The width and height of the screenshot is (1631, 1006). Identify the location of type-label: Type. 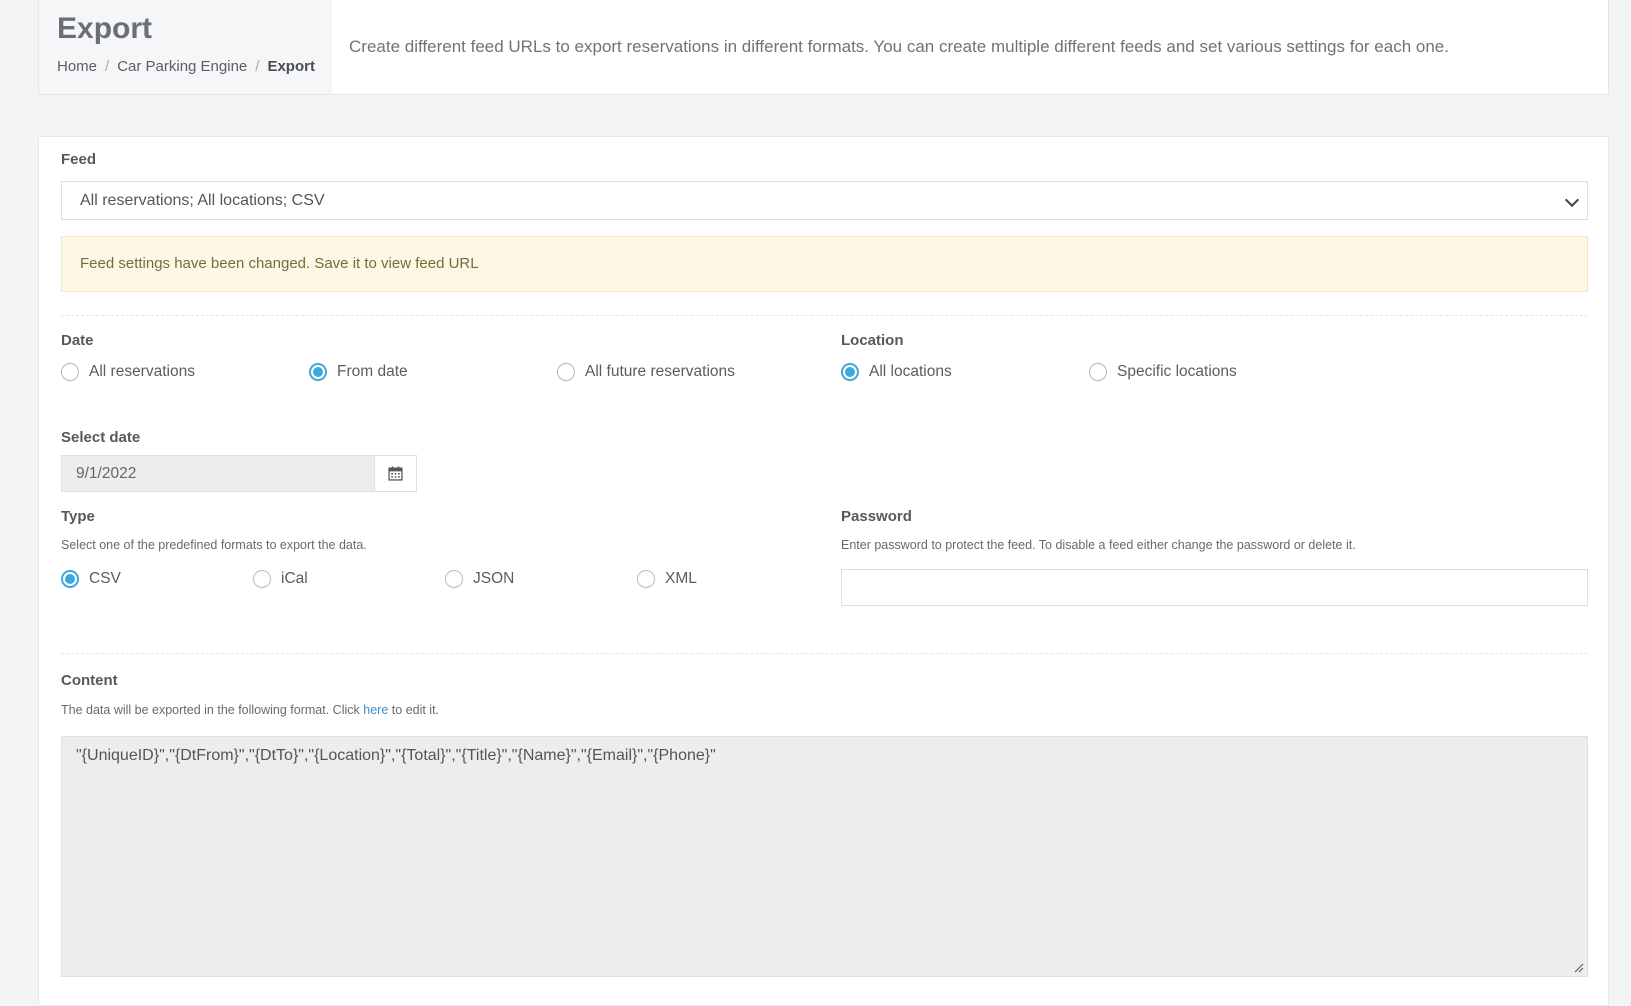
(78, 516).